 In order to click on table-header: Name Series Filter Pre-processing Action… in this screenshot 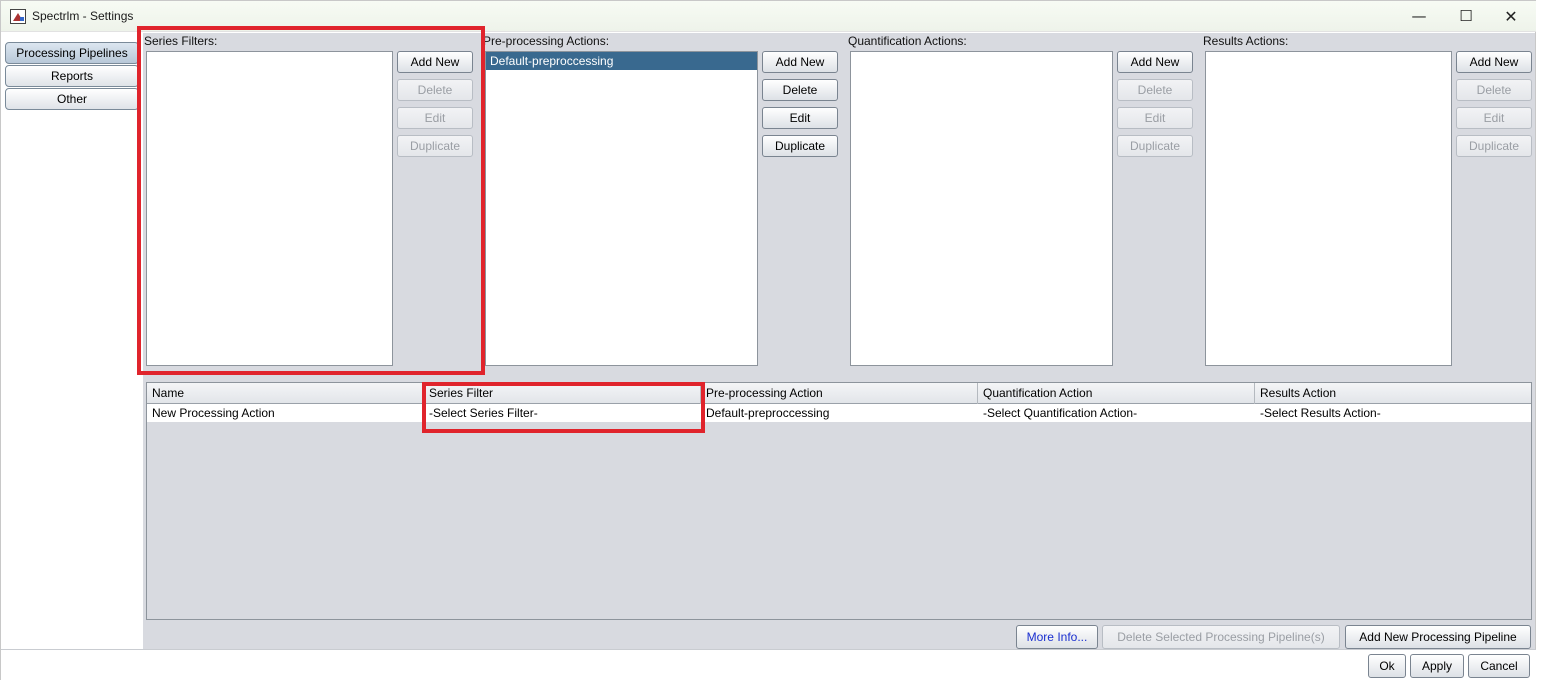, I will do `click(839, 393)`.